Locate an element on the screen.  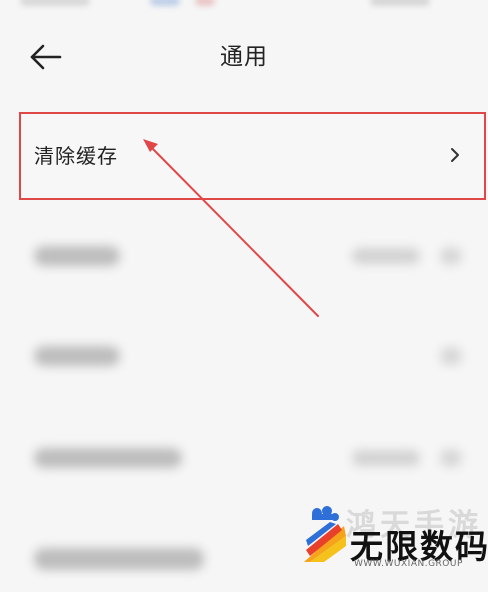
chevron-right-icon is located at coordinates (455, 155).